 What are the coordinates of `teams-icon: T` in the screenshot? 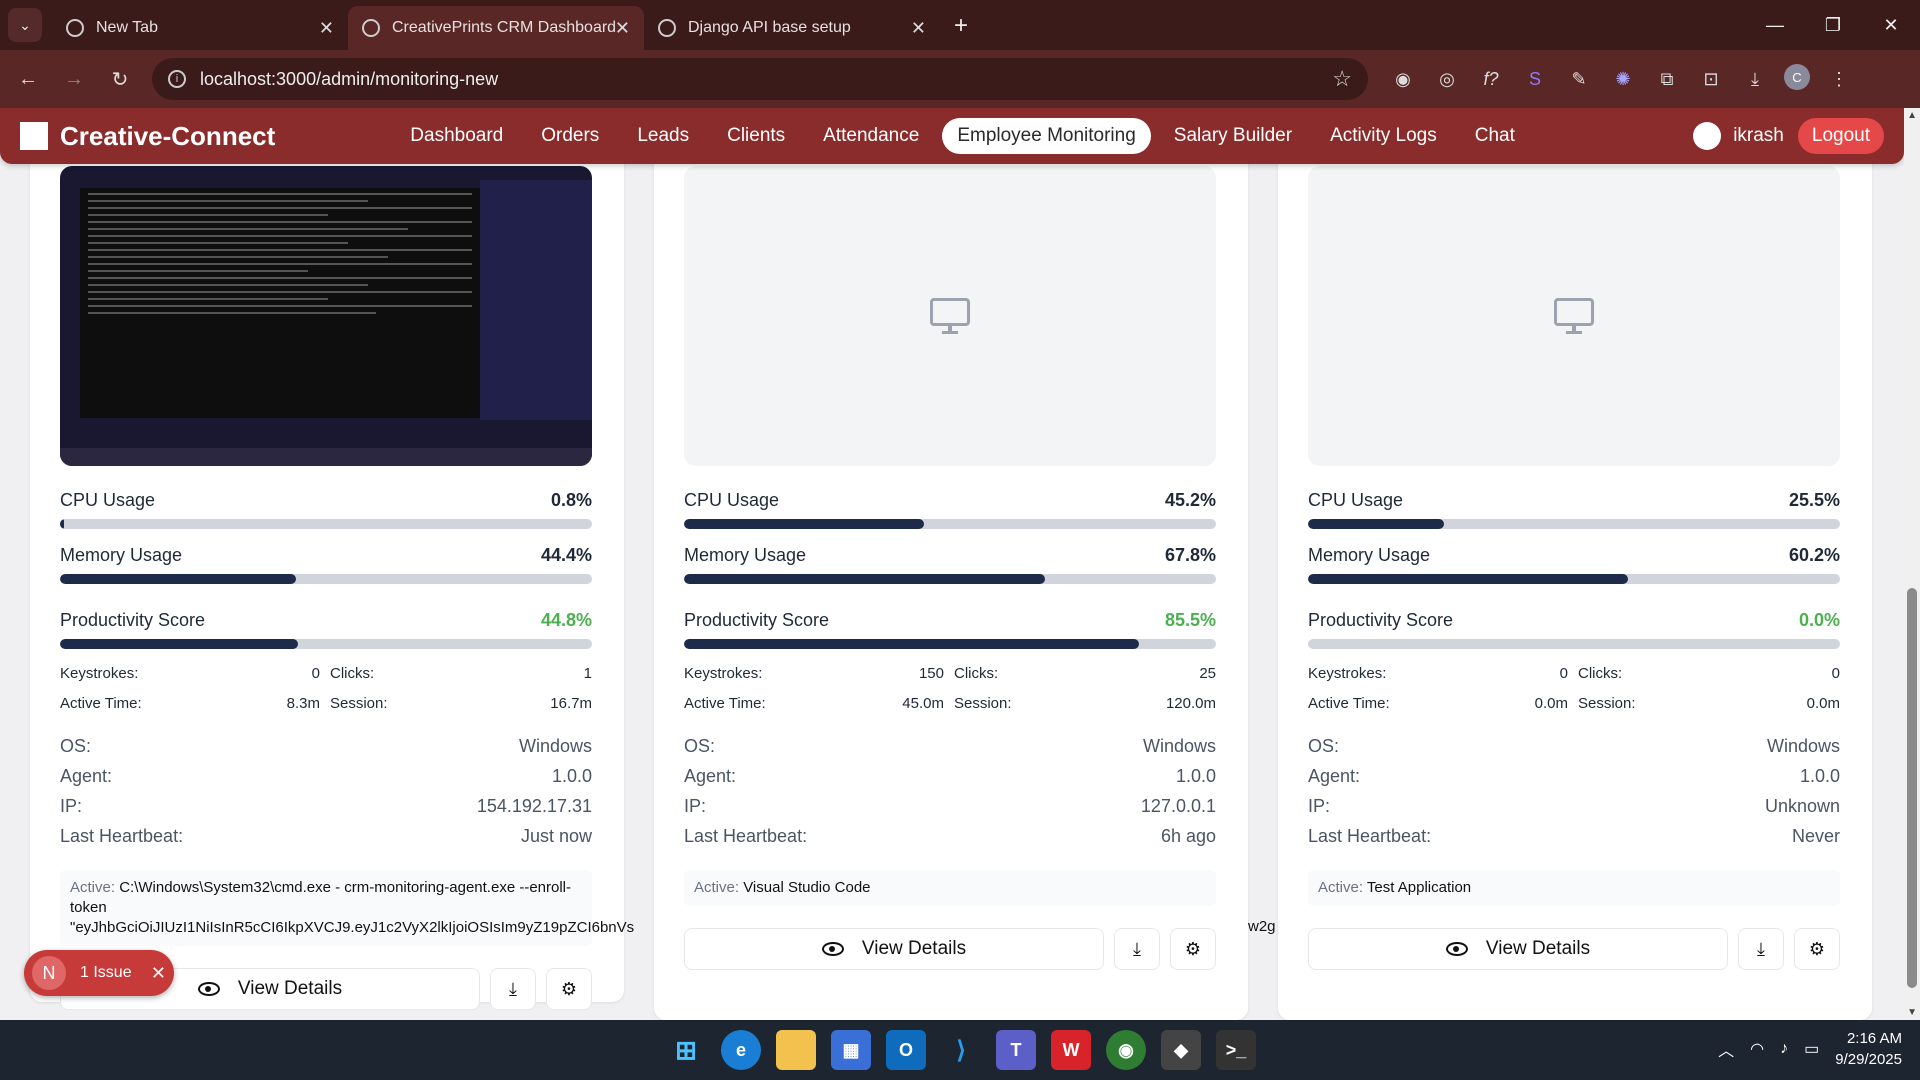 It's located at (1016, 1050).